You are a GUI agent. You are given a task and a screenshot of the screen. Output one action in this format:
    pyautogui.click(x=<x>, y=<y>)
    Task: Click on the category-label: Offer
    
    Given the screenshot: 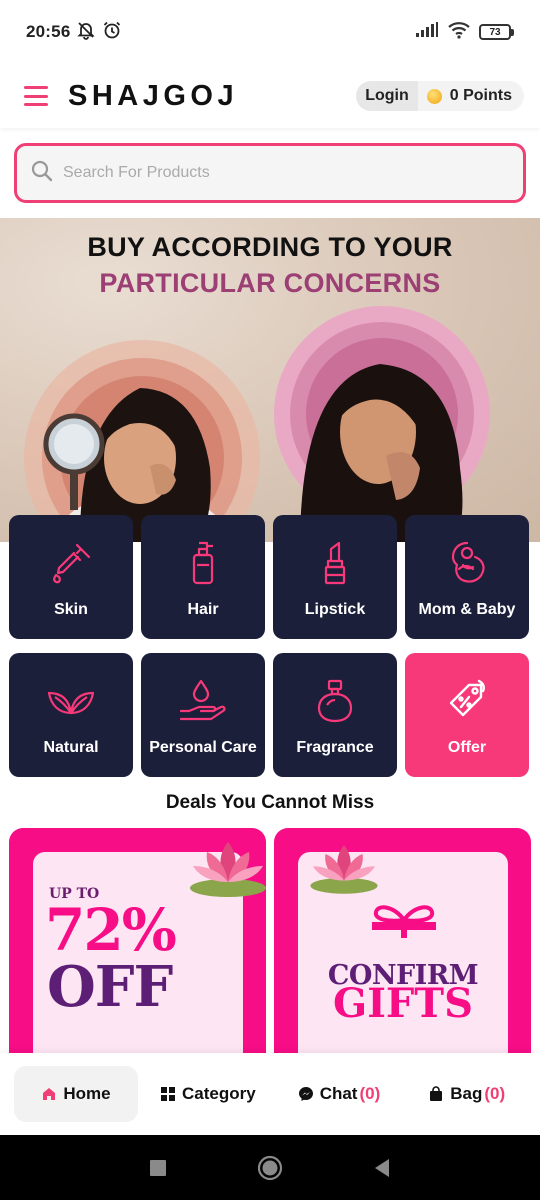 What is the action you would take?
    pyautogui.click(x=467, y=747)
    